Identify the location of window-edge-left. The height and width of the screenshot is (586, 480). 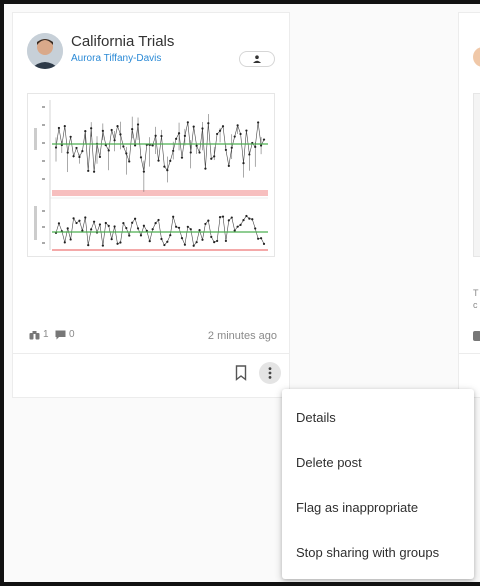
(2, 293).